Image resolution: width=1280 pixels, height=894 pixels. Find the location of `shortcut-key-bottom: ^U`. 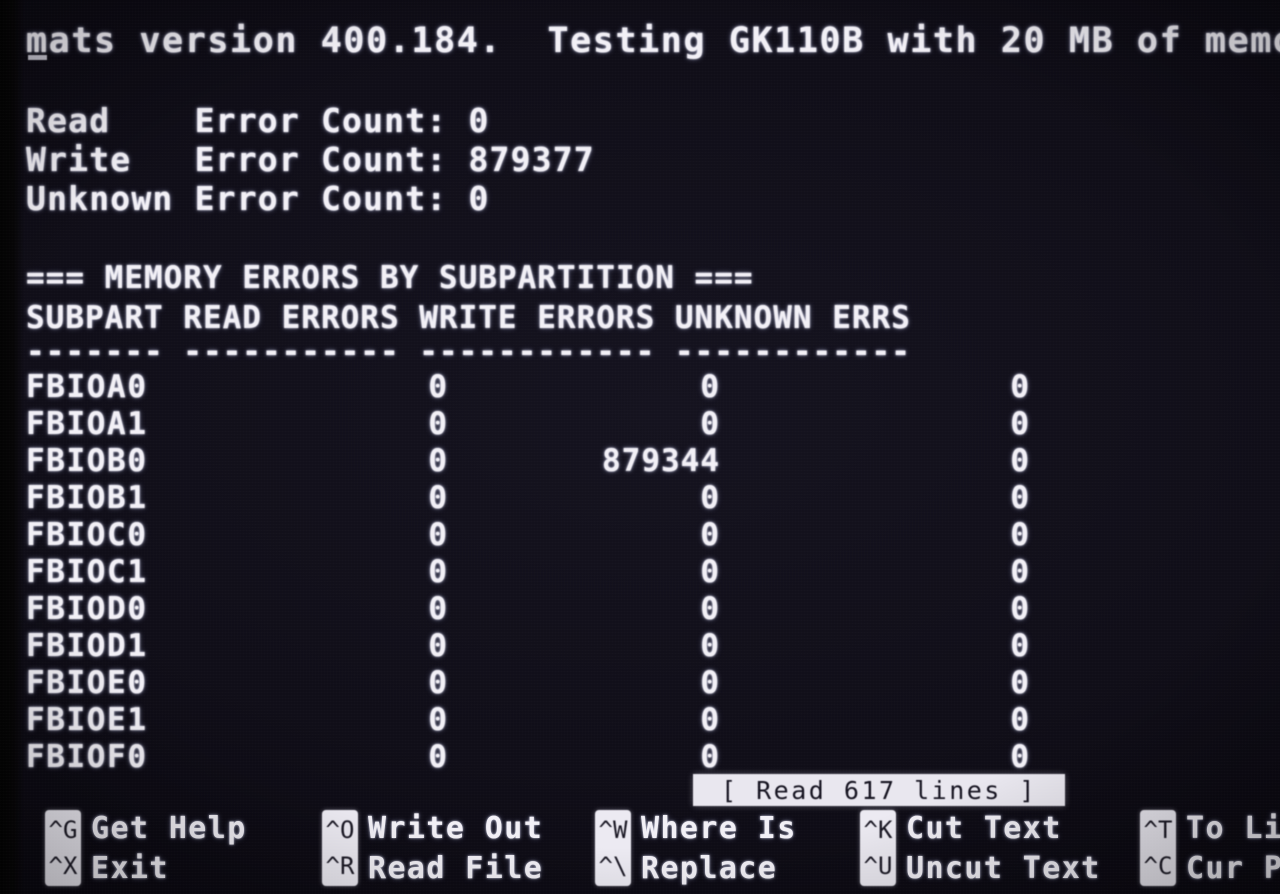

shortcut-key-bottom: ^U is located at coordinates (878, 866).